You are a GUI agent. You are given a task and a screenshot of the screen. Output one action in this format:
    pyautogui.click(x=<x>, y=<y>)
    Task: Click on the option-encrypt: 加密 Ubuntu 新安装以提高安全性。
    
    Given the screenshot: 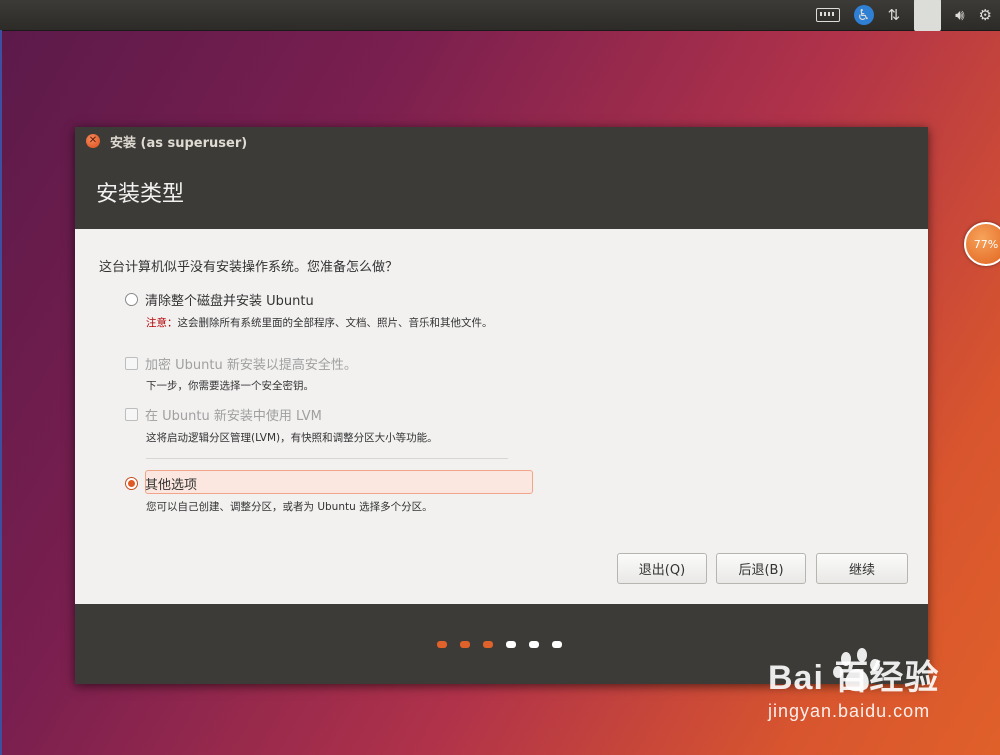 What is the action you would take?
    pyautogui.click(x=241, y=363)
    